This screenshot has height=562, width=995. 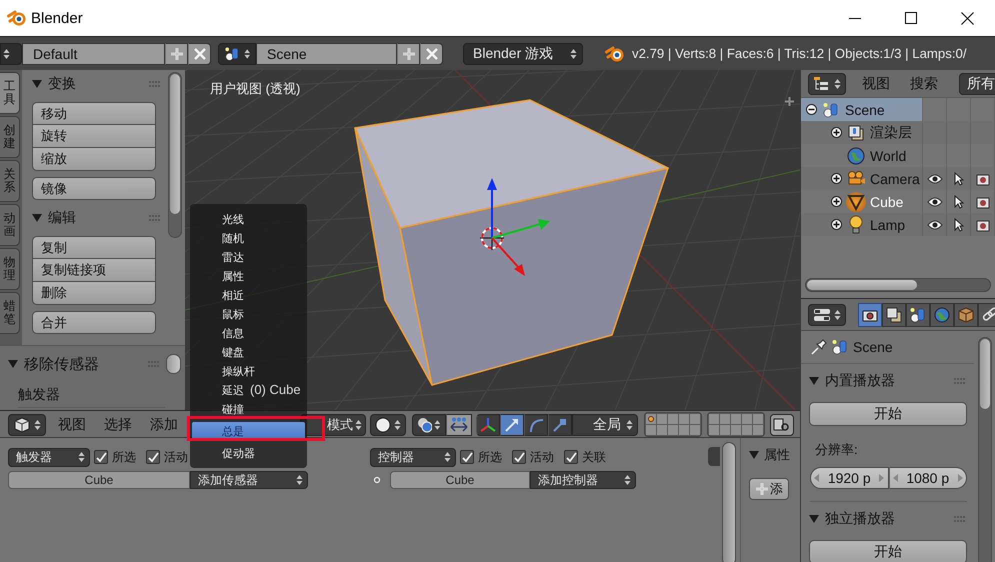 I want to click on outliner-item-label: Scene, so click(x=865, y=110).